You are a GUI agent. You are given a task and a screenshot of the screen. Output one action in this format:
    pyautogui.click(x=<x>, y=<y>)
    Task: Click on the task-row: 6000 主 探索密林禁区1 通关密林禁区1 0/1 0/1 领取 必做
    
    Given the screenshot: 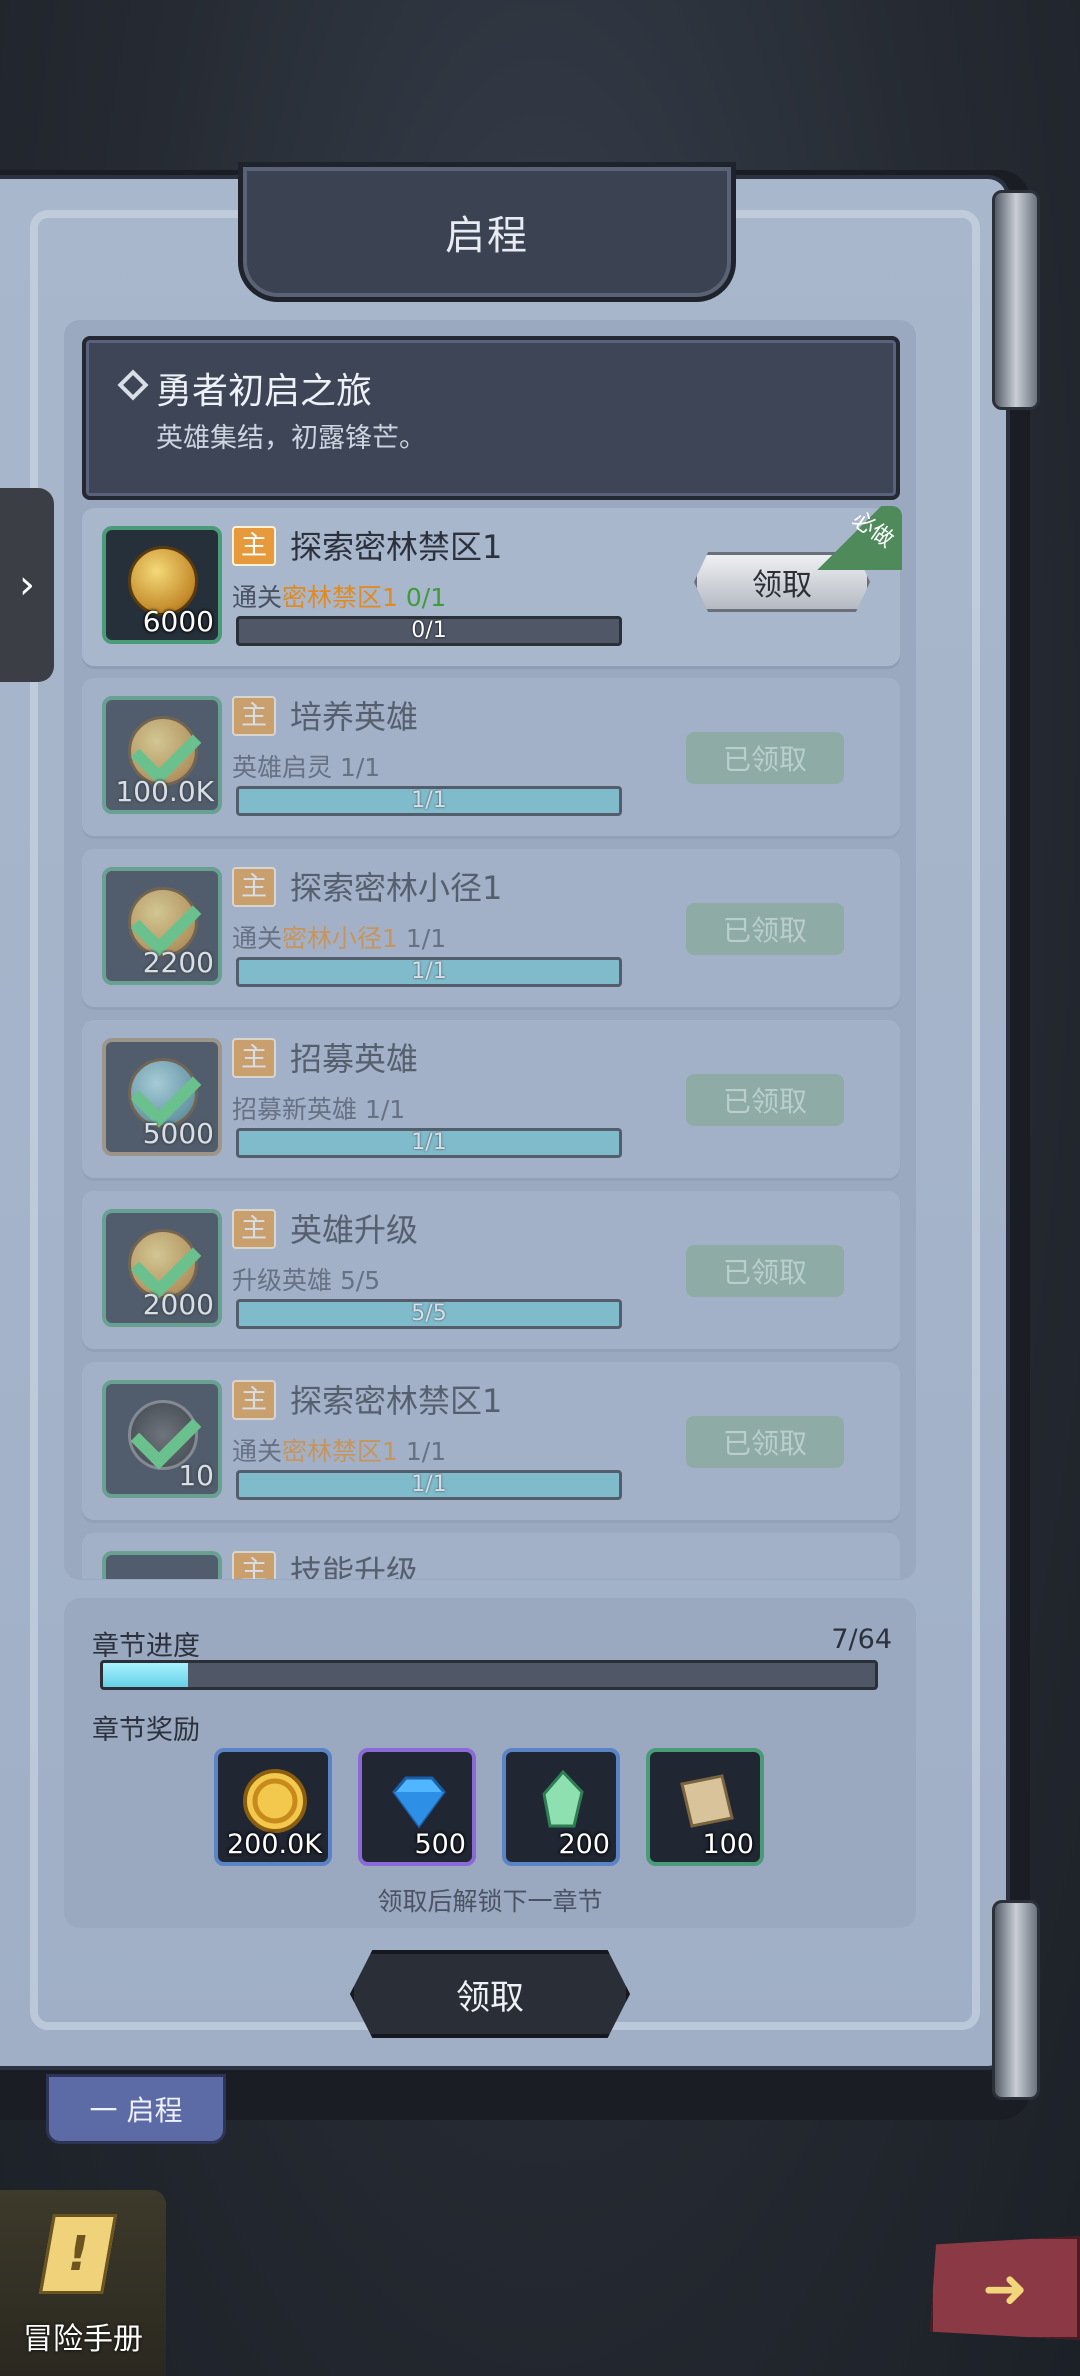 What is the action you would take?
    pyautogui.click(x=492, y=586)
    